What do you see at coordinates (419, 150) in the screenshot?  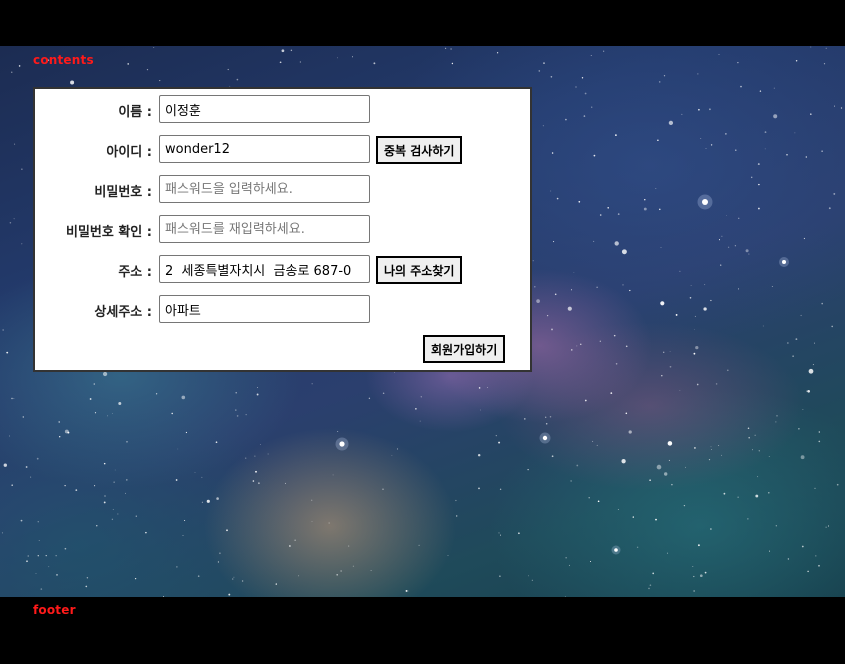 I see `check-duplicate-button: 중복 검사하기` at bounding box center [419, 150].